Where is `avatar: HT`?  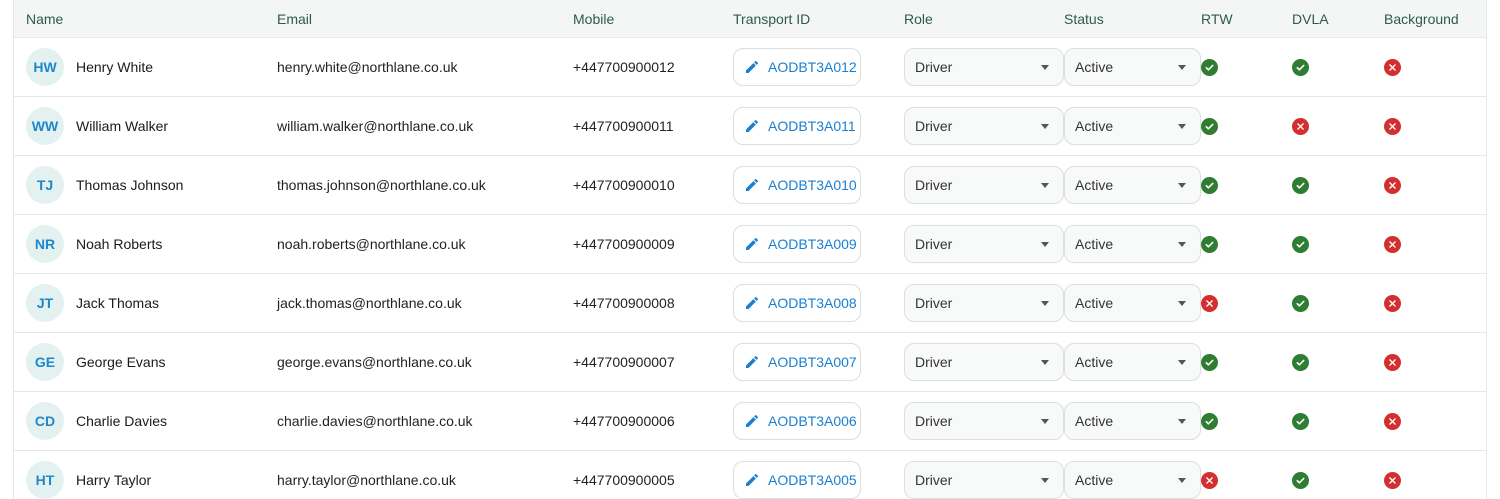
avatar: HT is located at coordinates (45, 480).